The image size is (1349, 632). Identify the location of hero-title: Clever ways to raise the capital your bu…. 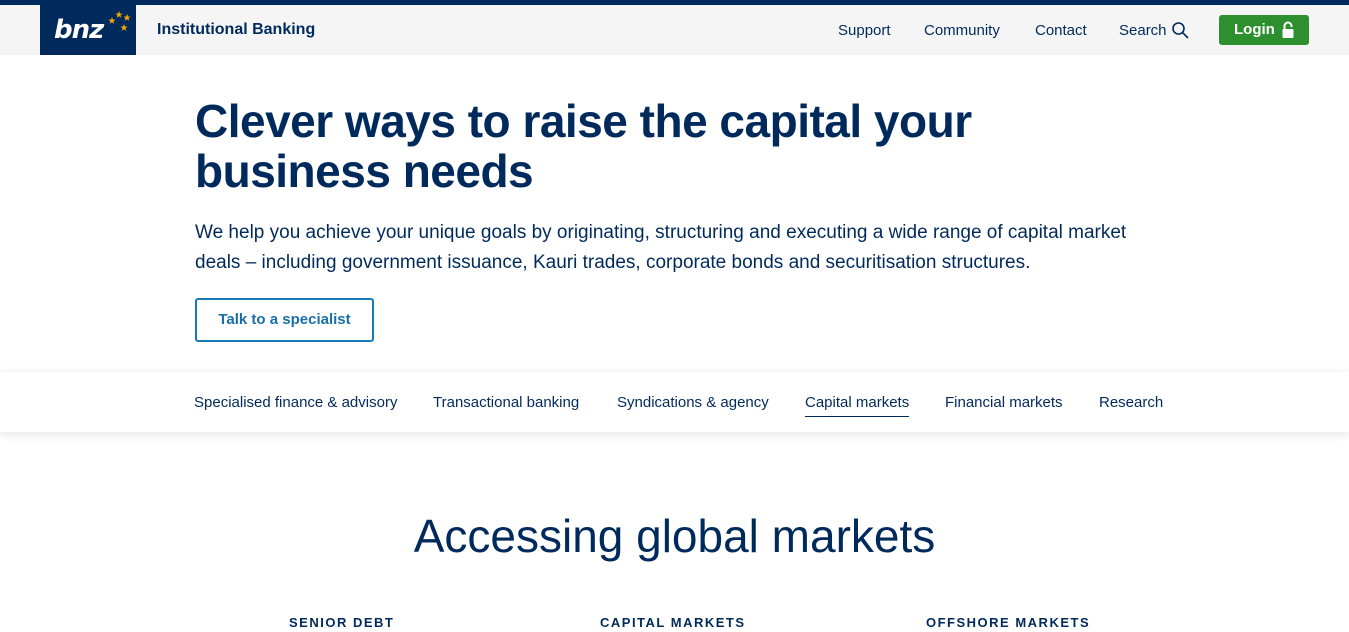
(583, 146).